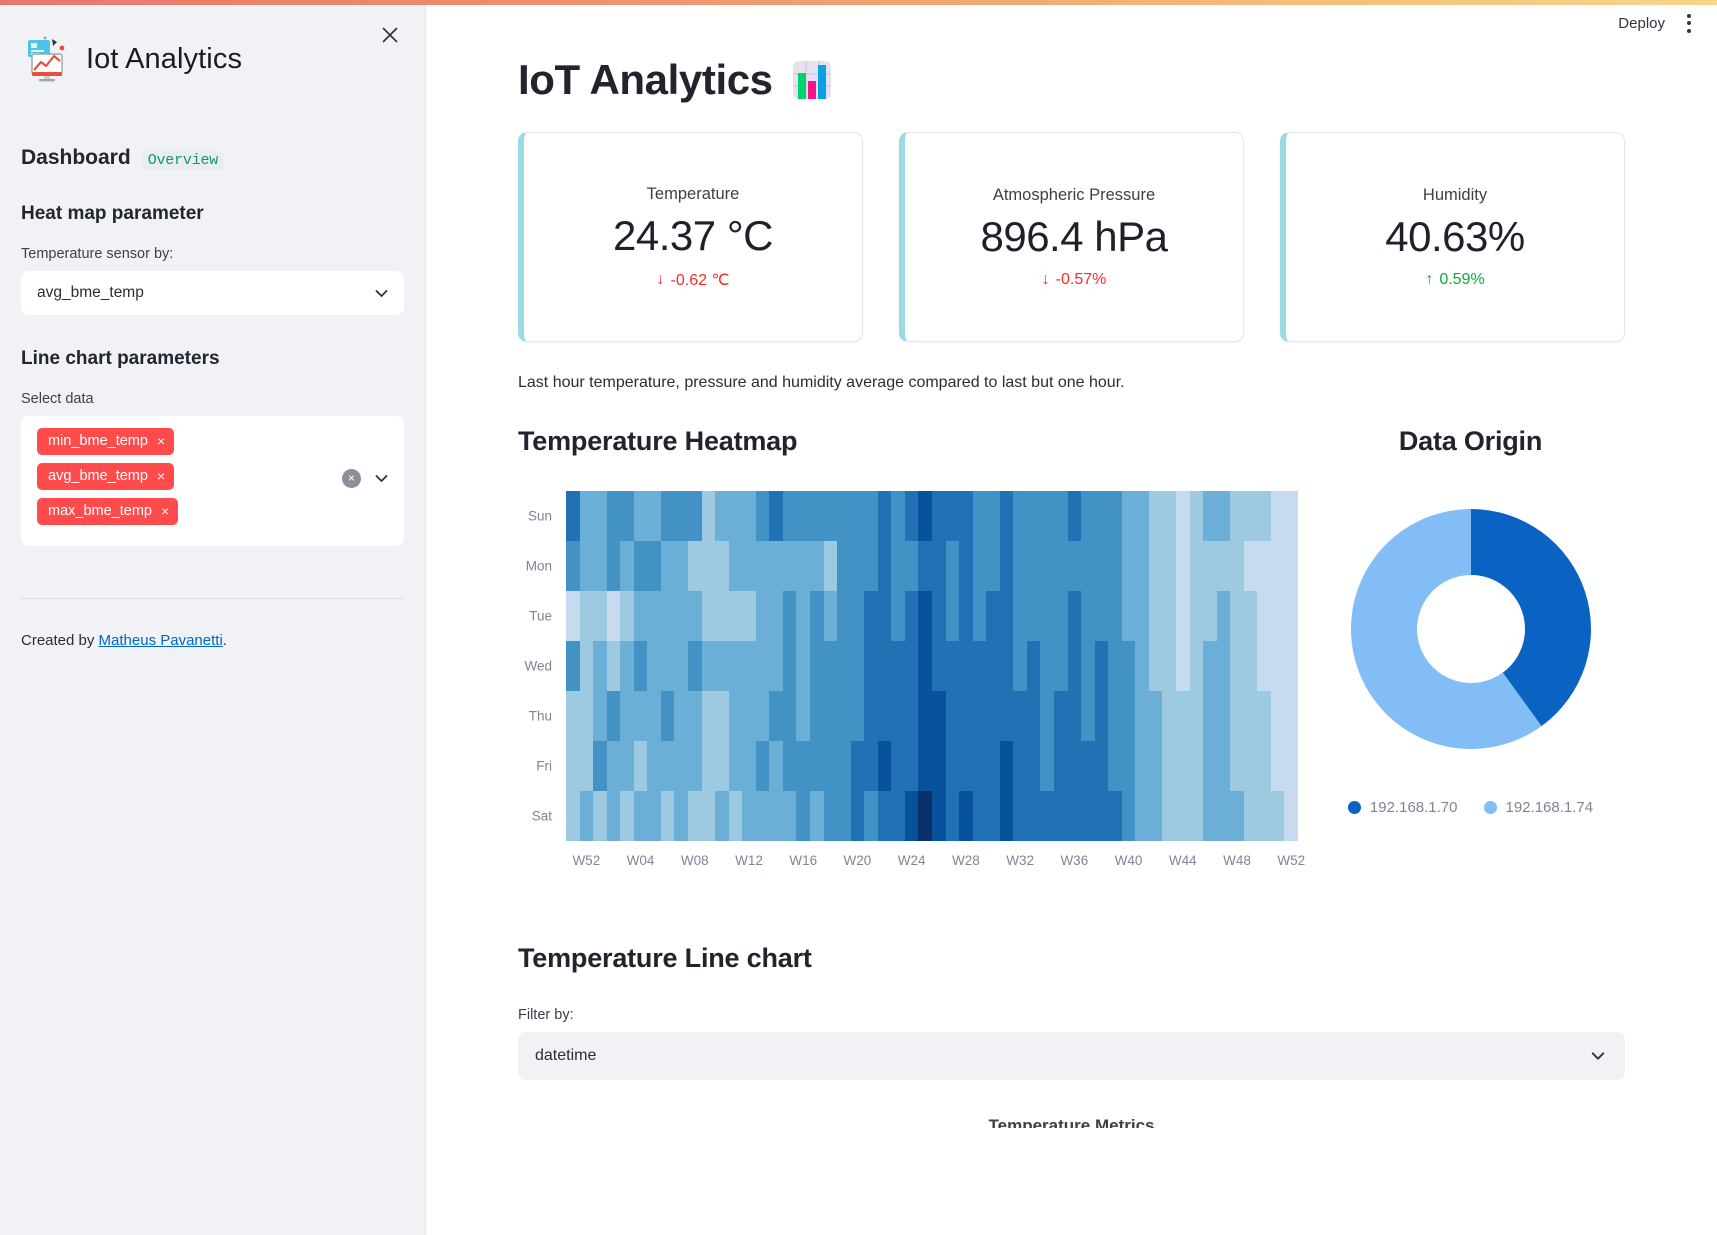 This screenshot has width=1717, height=1235. Describe the element at coordinates (161, 476) in the screenshot. I see `close-icon: ×` at that location.